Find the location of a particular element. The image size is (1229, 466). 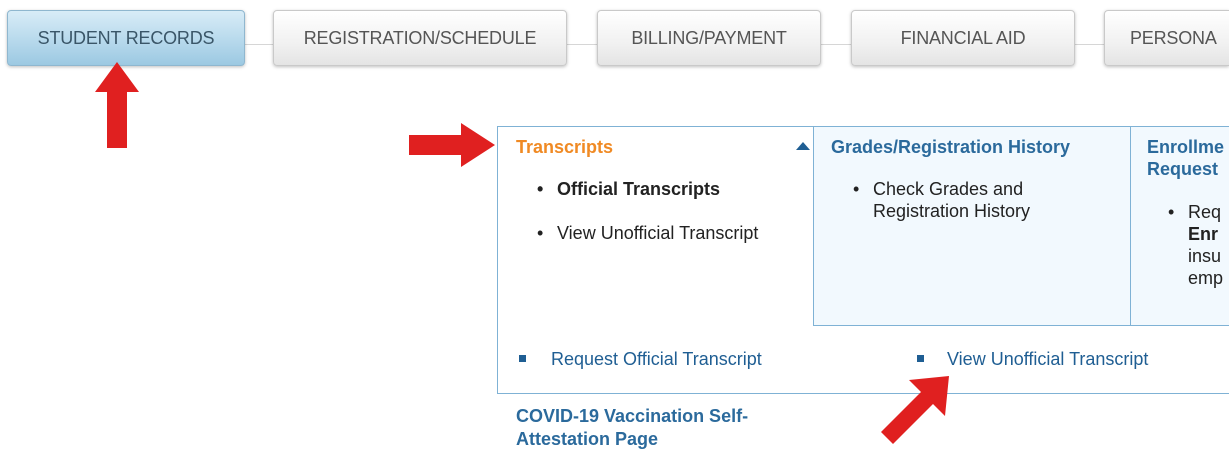

view-unofficial-transcript-link: View Unofficial Transcript is located at coordinates (1047, 359).